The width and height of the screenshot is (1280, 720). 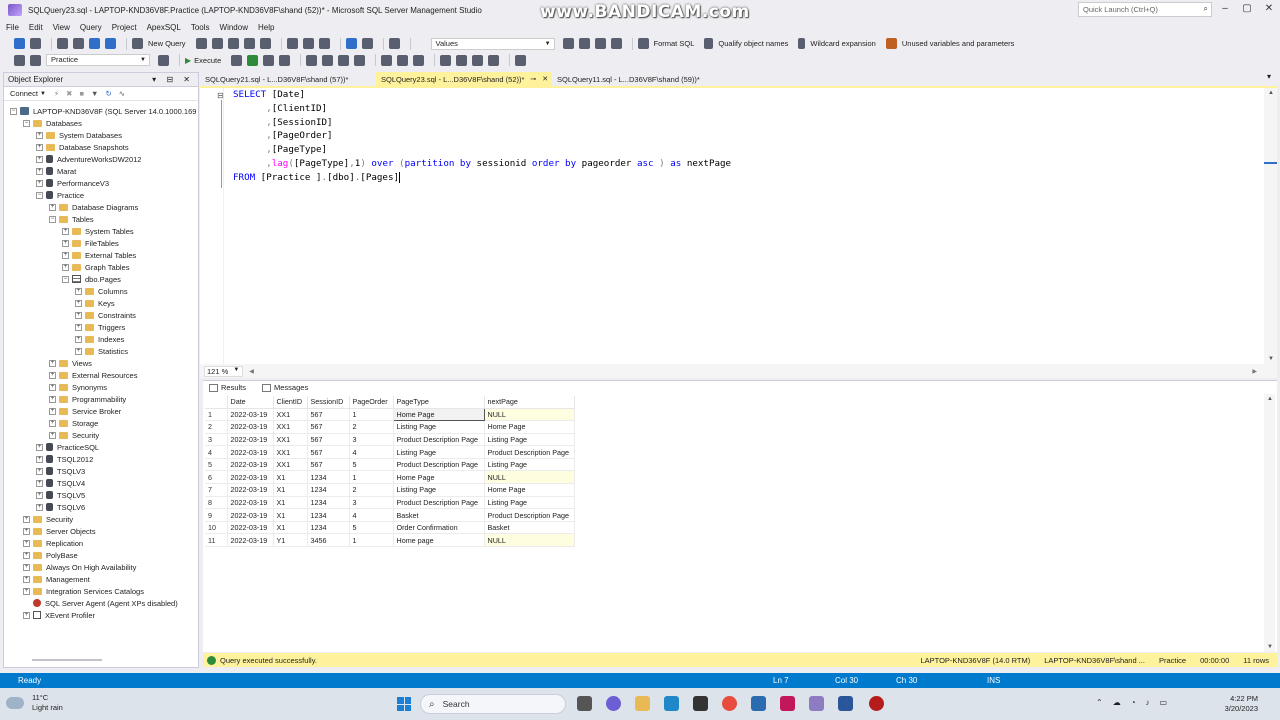 What do you see at coordinates (56, 93) in the screenshot?
I see `connect-icon: ⚡` at bounding box center [56, 93].